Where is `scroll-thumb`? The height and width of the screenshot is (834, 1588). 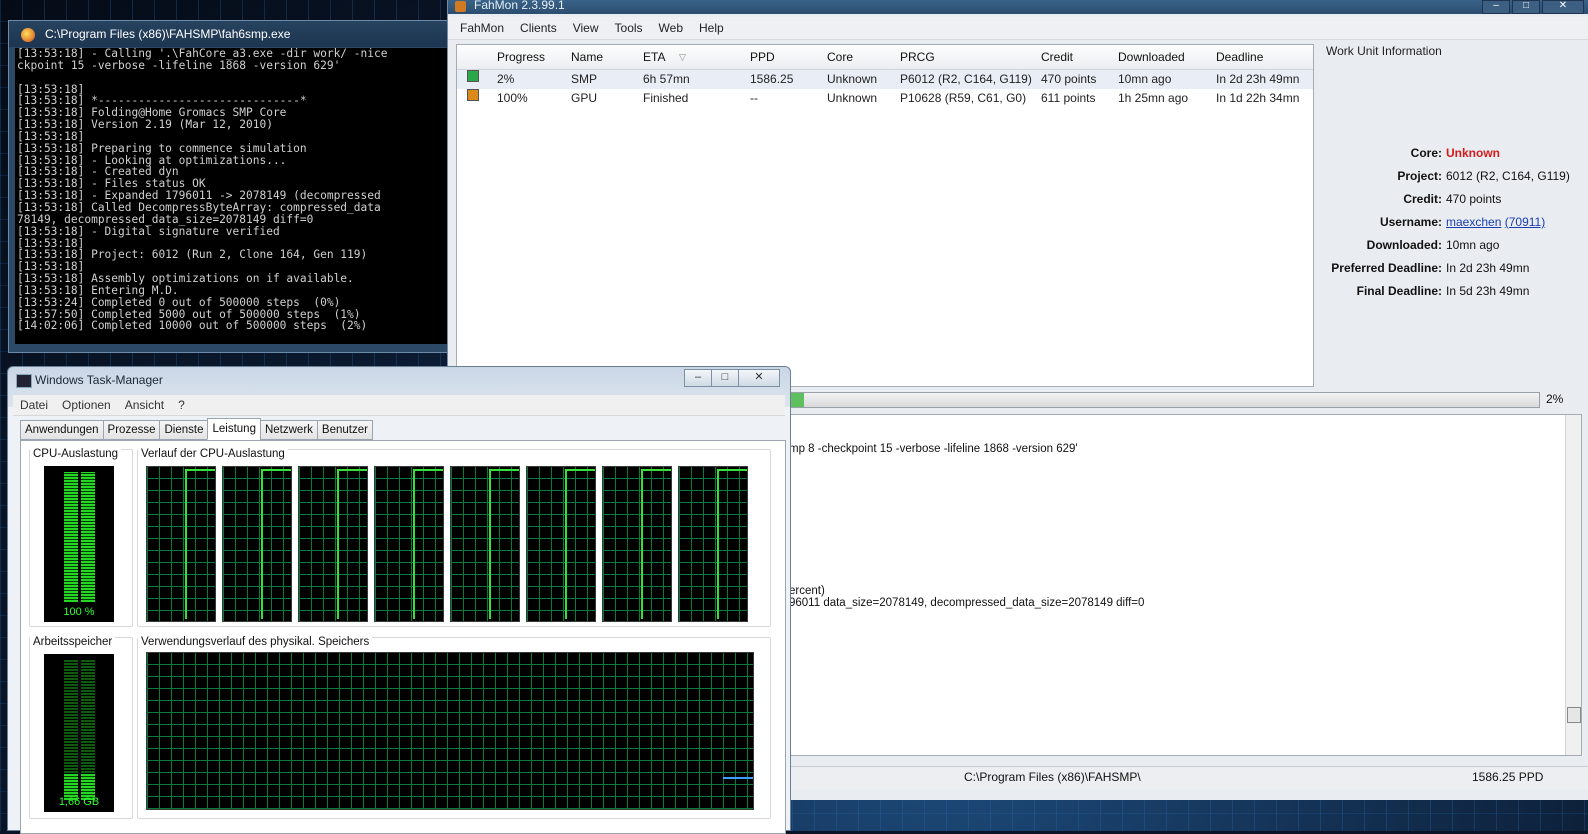
scroll-thumb is located at coordinates (1574, 715).